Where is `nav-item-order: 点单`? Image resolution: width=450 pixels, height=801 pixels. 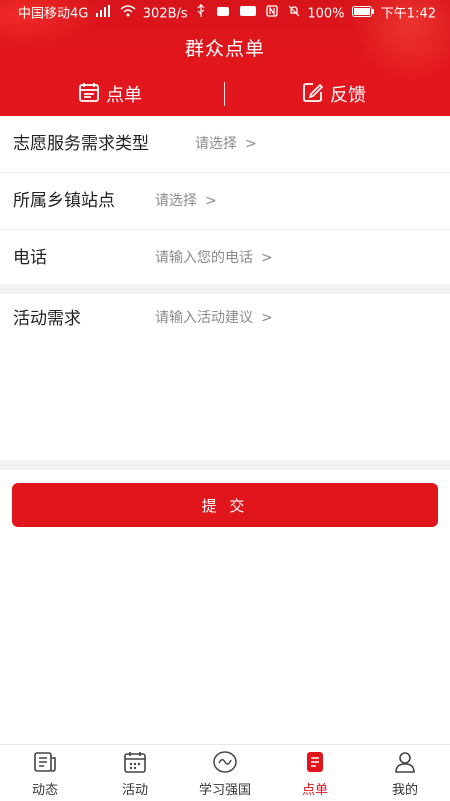 nav-item-order: 点单 is located at coordinates (315, 773).